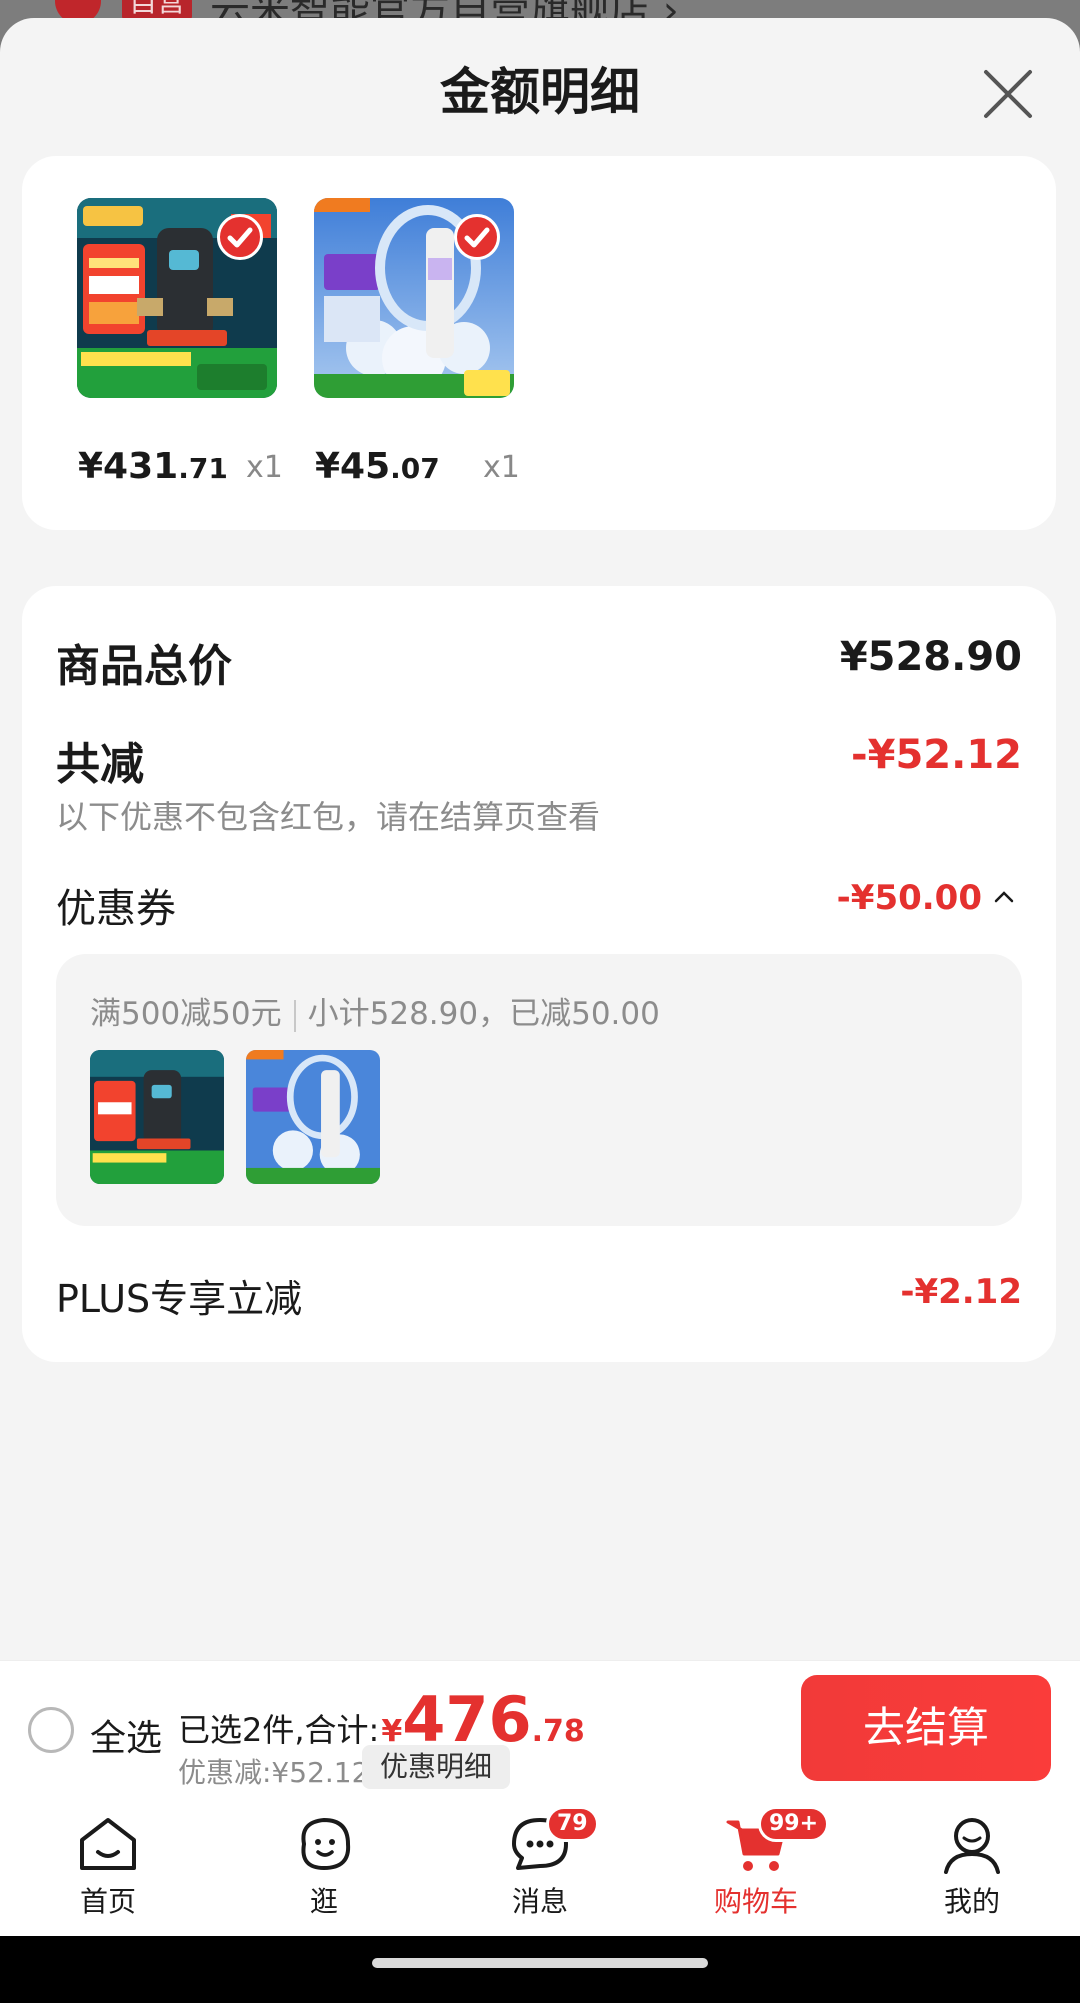  What do you see at coordinates (539, 1901) in the screenshot?
I see `tab-label: 消息` at bounding box center [539, 1901].